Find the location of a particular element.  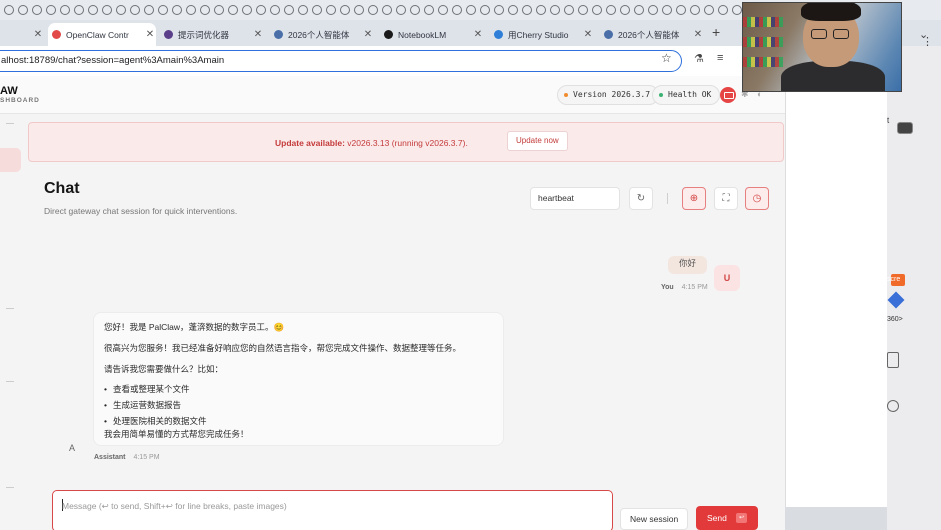

new-session-button: New session is located at coordinates (654, 519).